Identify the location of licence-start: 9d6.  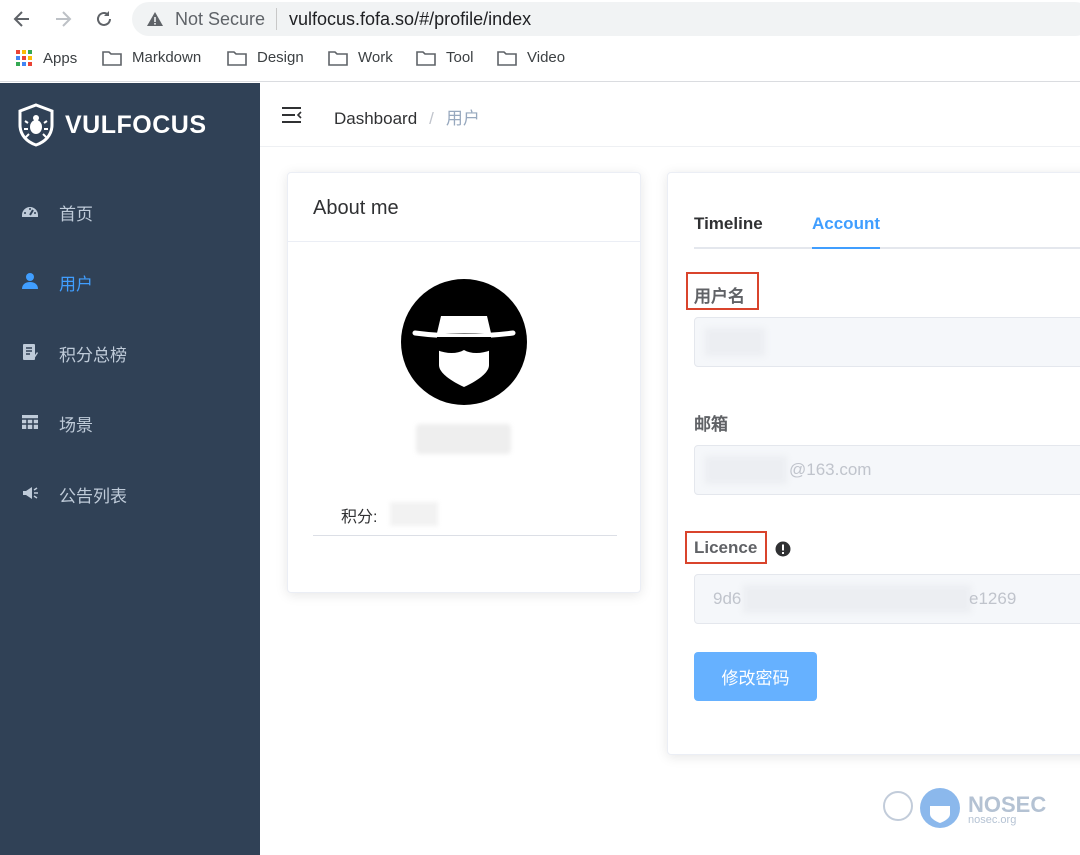
(727, 598).